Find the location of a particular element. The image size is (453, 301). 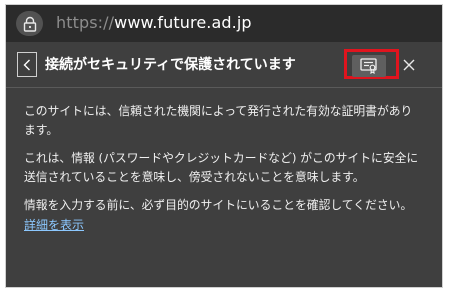

chevron-left-icon is located at coordinates (26, 64).